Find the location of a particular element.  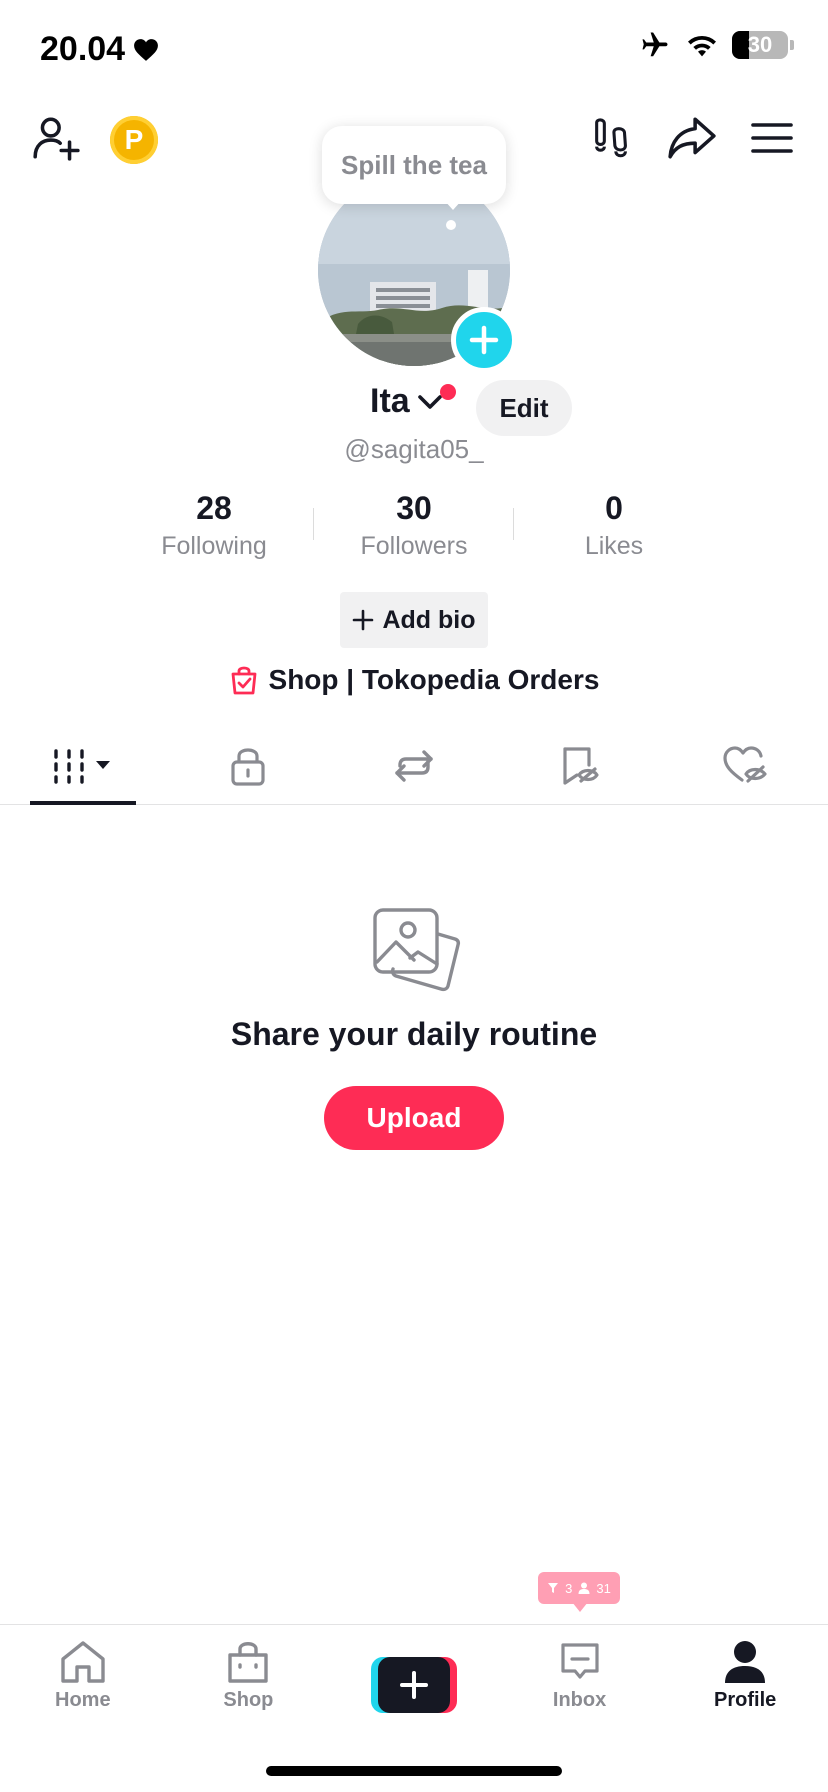

wifi-icon is located at coordinates (702, 46).